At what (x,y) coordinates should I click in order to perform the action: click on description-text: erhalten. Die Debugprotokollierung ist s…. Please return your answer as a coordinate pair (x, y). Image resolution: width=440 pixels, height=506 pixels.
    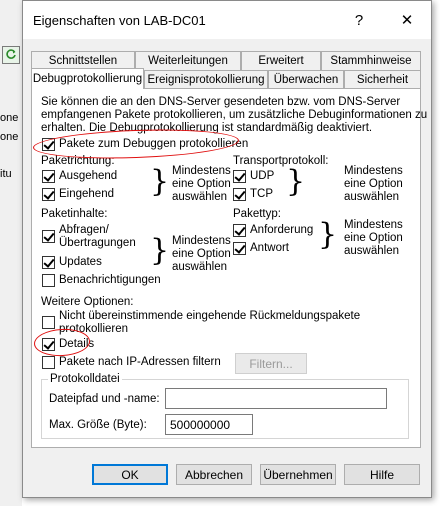
    Looking at the image, I should click on (207, 128).